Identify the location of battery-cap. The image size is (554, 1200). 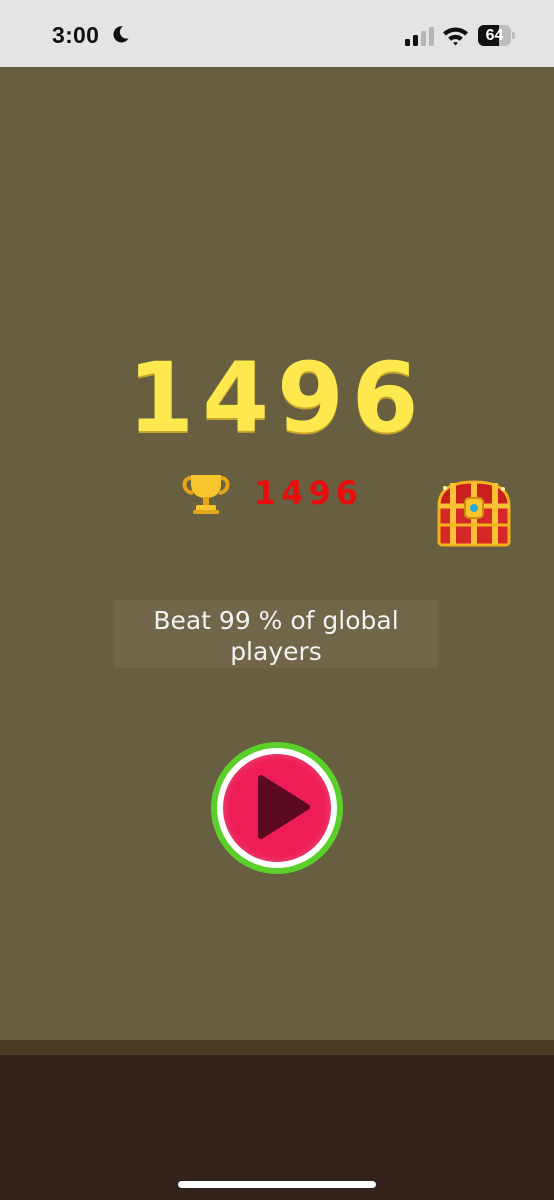
(513, 35).